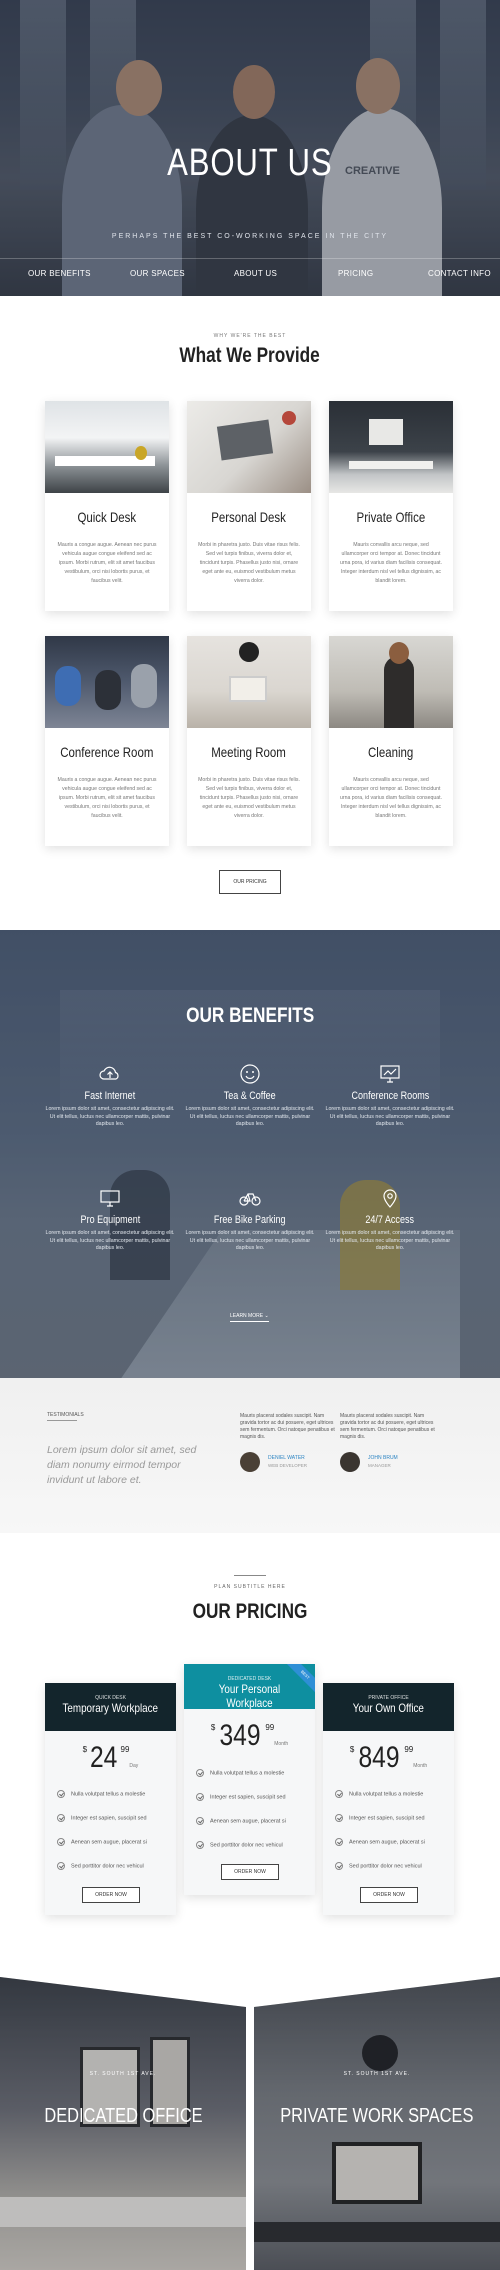 The height and width of the screenshot is (2270, 500). Describe the element at coordinates (157, 273) in the screenshot. I see `nav-our-spaces: OUR SPACES` at that location.